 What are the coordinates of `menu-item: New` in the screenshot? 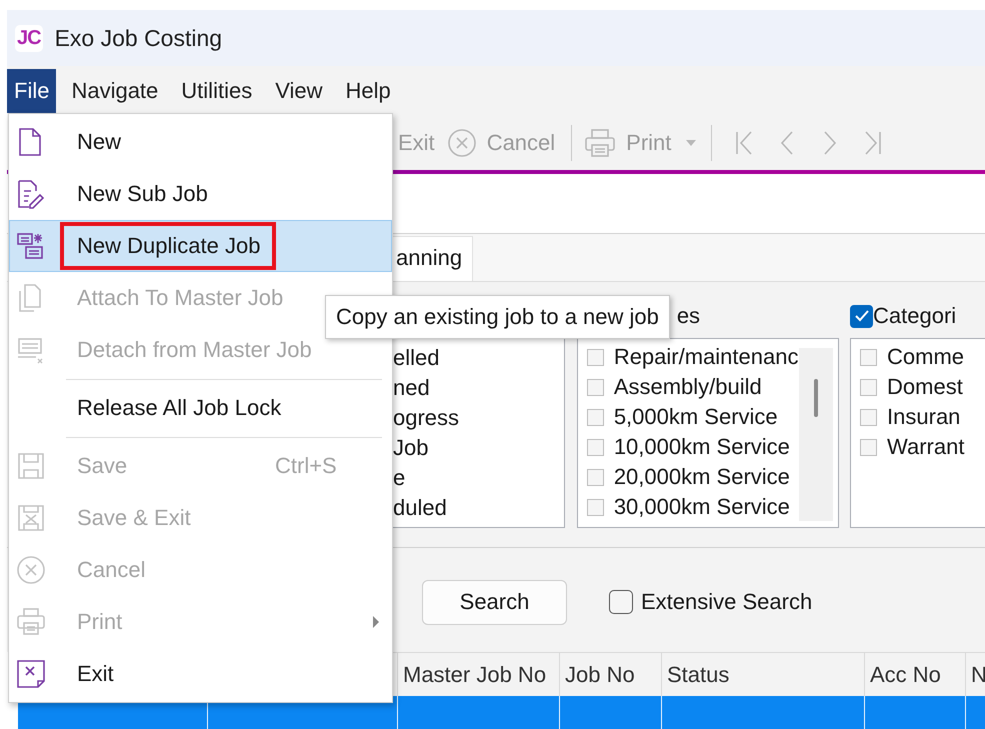 It's located at (70, 142).